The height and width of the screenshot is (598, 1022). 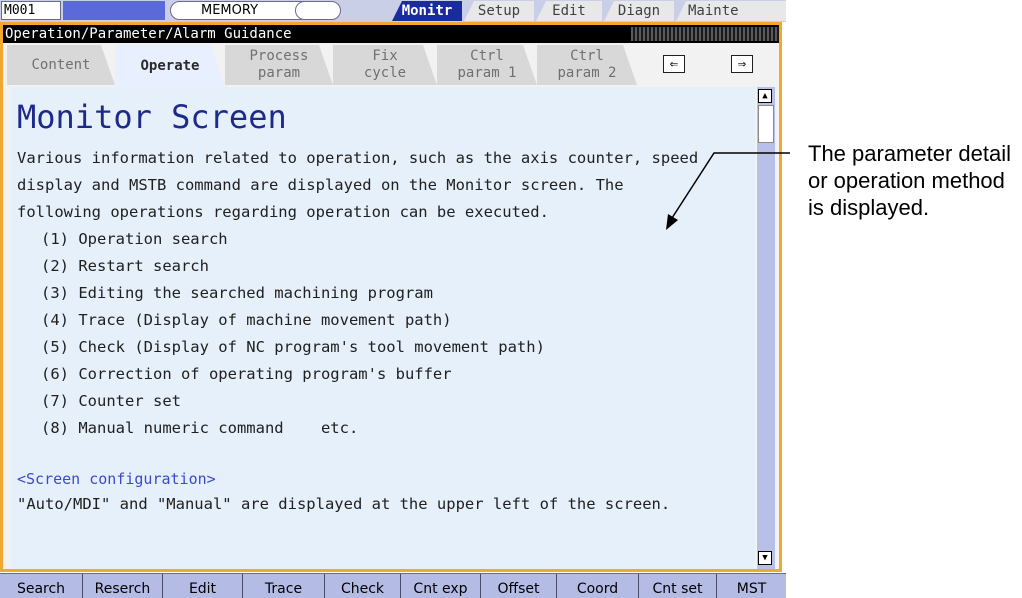 I want to click on callout-leader-line, so click(x=728, y=191).